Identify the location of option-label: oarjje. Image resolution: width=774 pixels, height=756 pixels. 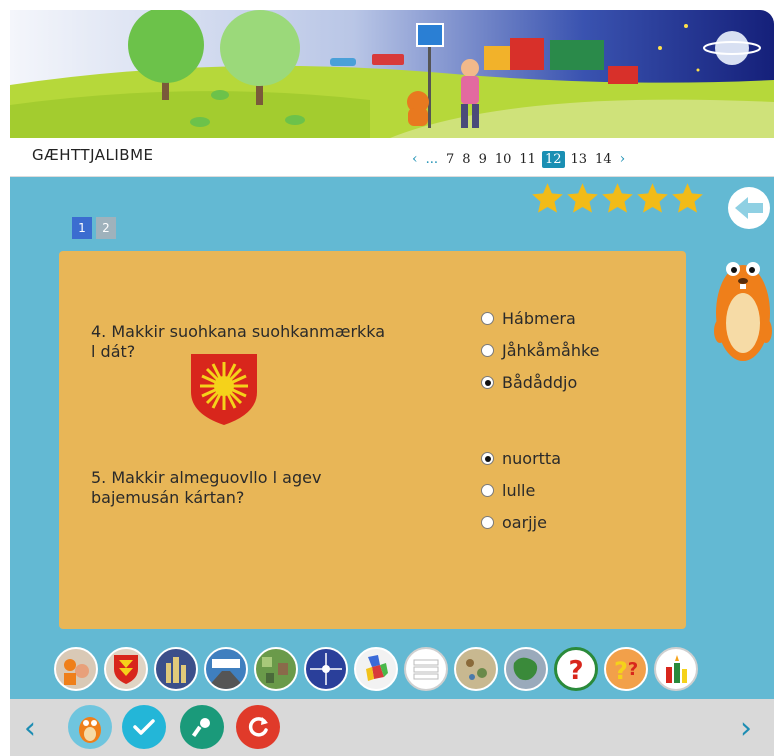
(524, 522).